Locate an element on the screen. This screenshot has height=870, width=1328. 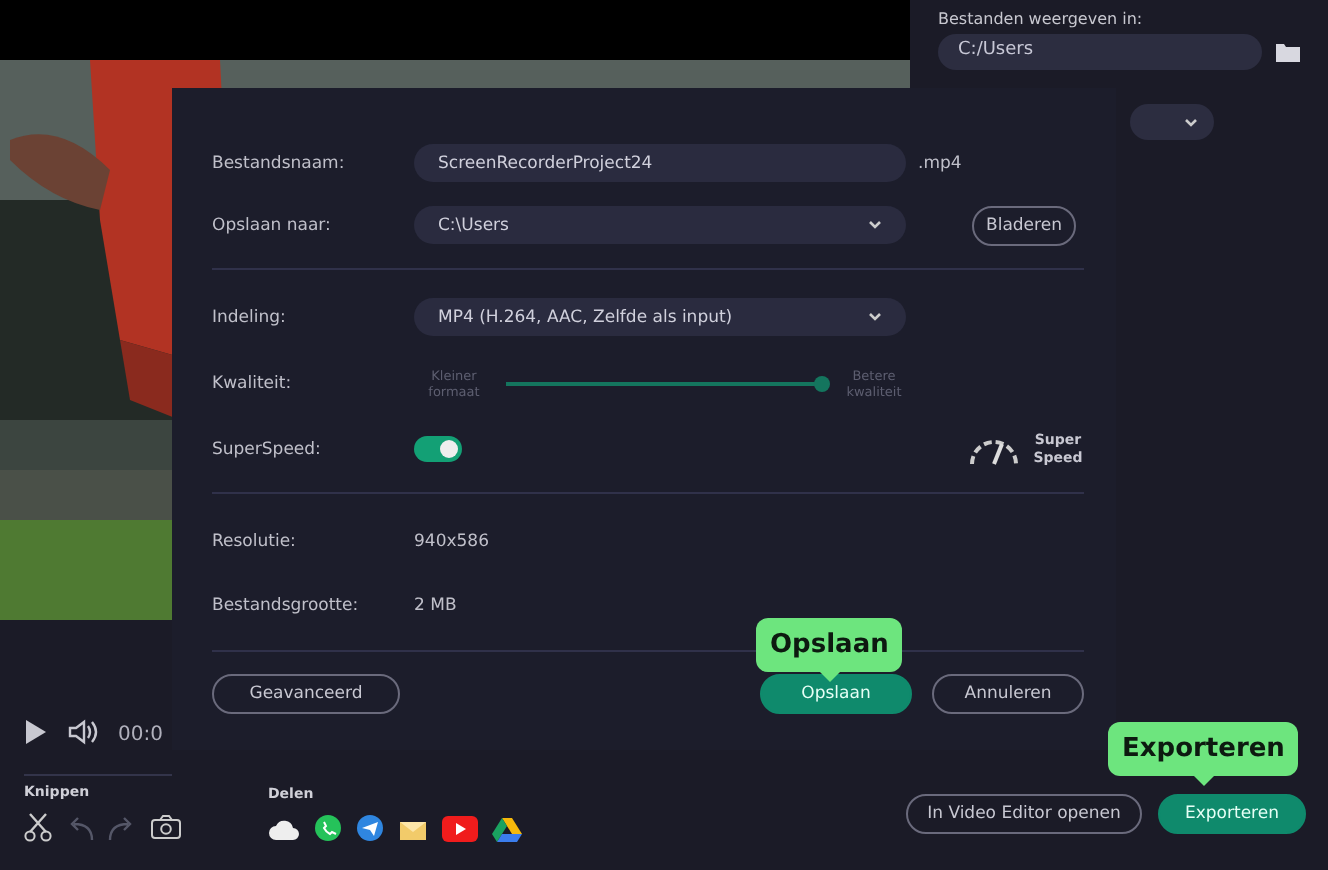
format-dropdown: MP4 (H.264, AAC, Zelfde als input) is located at coordinates (660, 317).